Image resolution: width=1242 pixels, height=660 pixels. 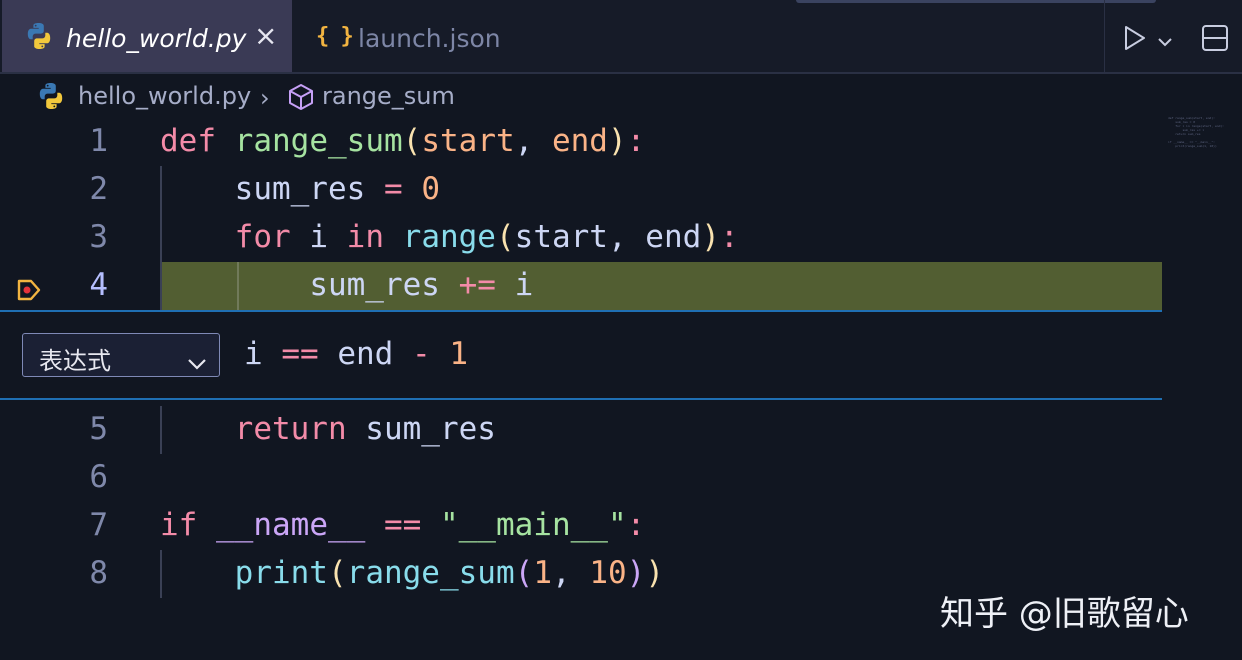 What do you see at coordinates (98, 141) in the screenshot?
I see `line-number: 1` at bounding box center [98, 141].